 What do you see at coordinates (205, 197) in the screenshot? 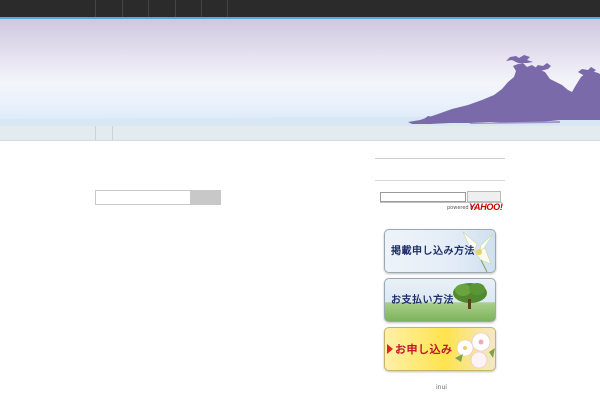
I see `site-search-button` at bounding box center [205, 197].